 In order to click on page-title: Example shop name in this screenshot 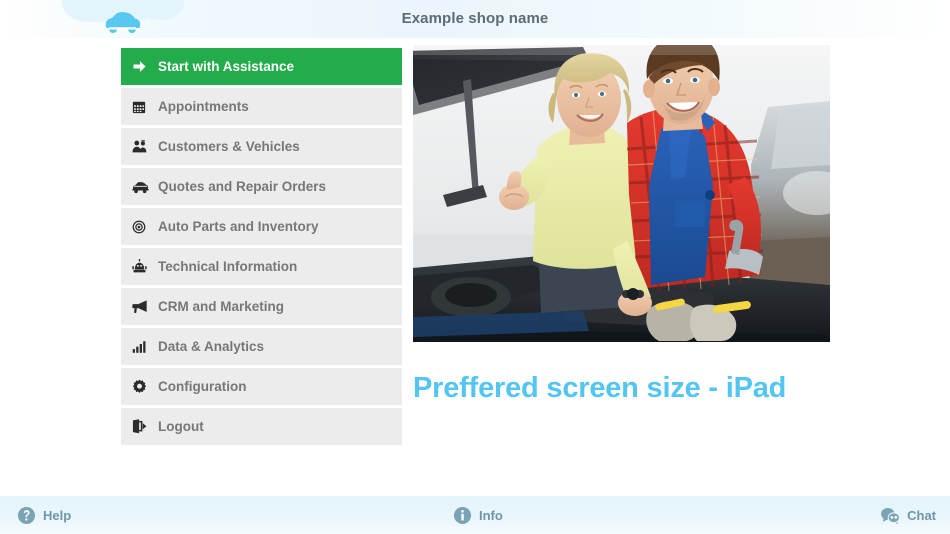, I will do `click(475, 18)`.